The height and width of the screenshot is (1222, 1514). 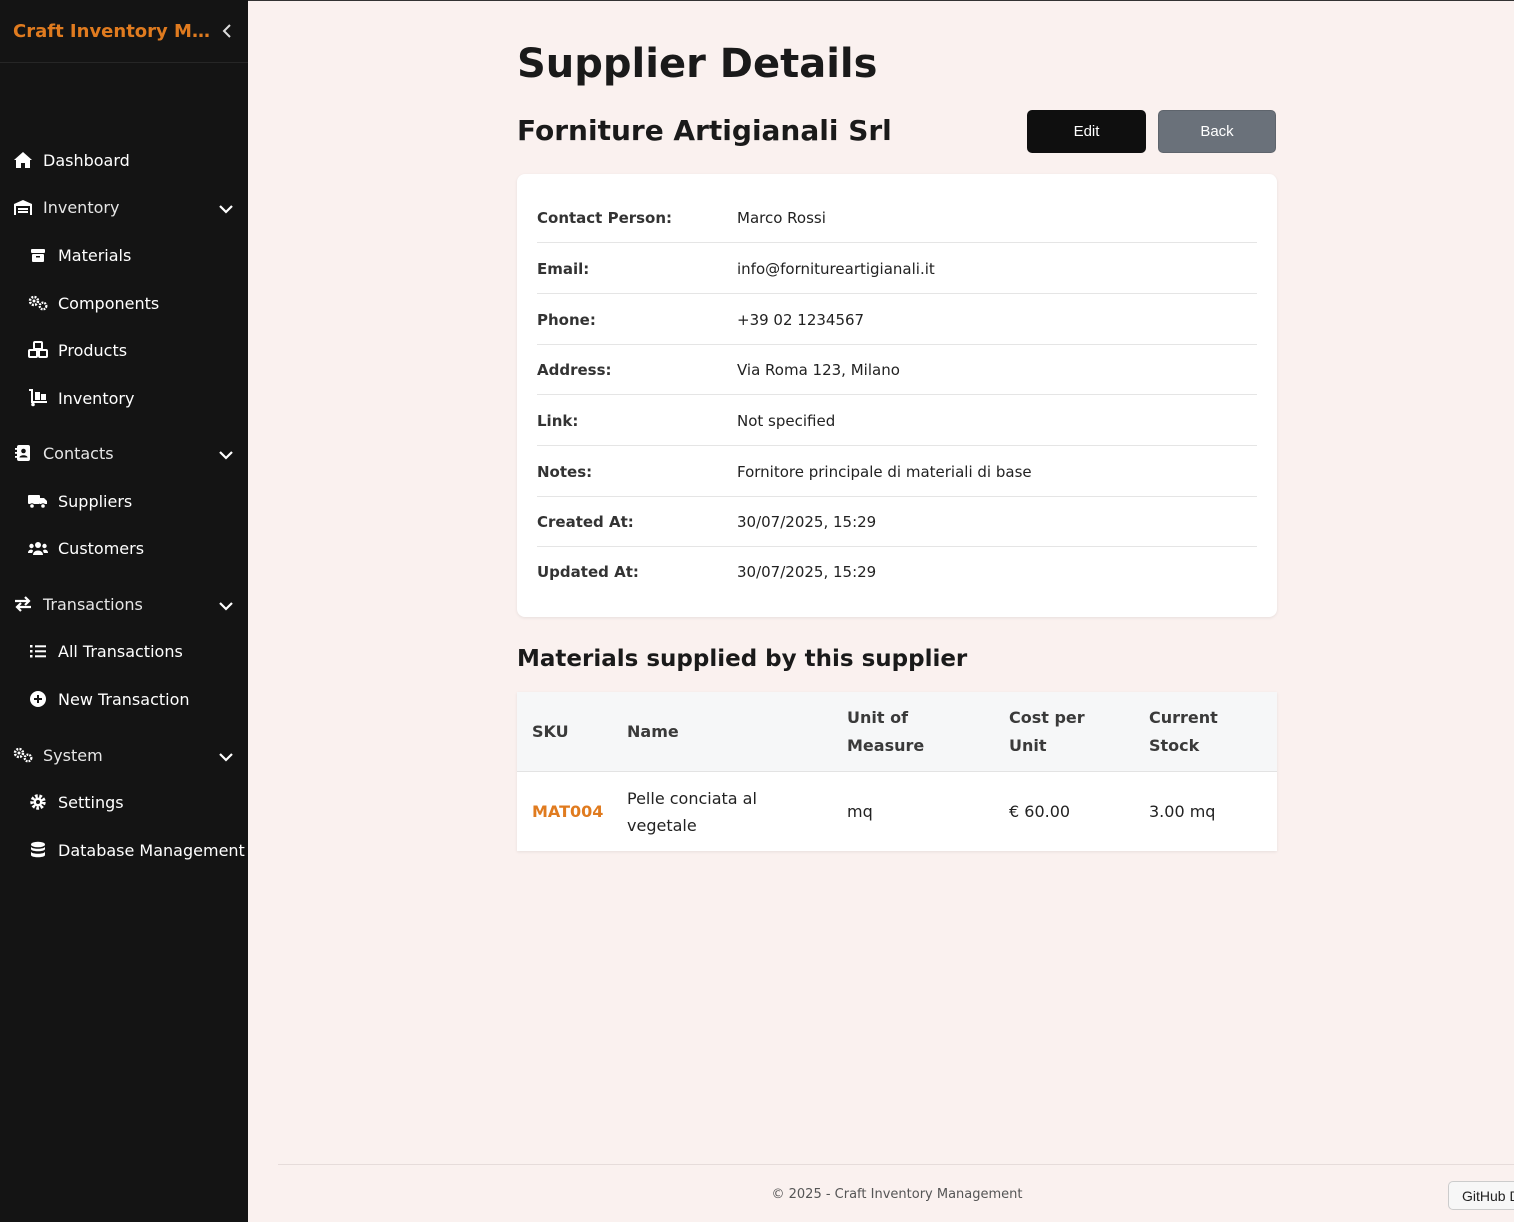 What do you see at coordinates (605, 217) in the screenshot?
I see `detail-label: Contact Person:` at bounding box center [605, 217].